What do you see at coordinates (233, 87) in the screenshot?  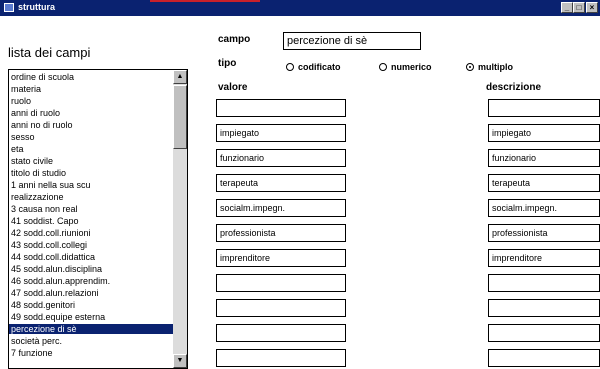 I see `valore-header: valore` at bounding box center [233, 87].